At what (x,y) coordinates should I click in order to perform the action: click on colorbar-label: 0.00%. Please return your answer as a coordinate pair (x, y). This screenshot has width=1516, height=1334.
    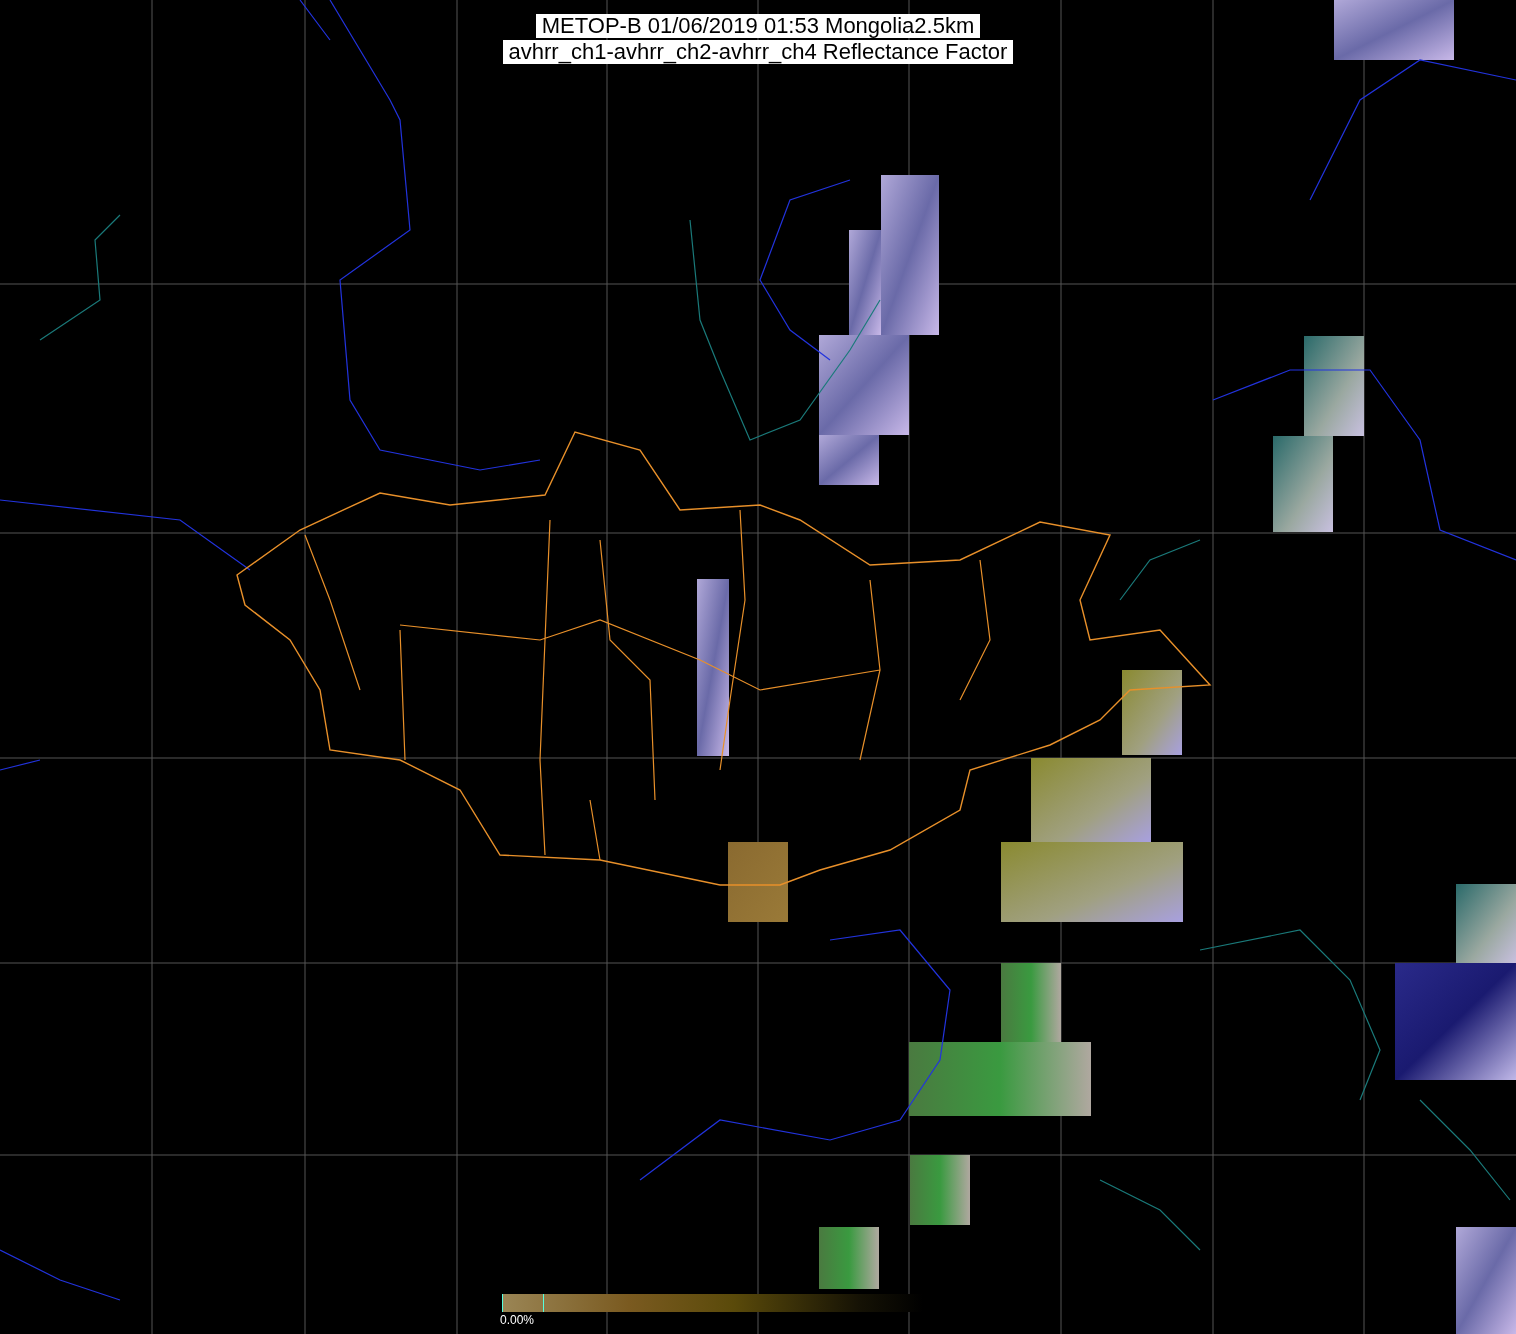
    Looking at the image, I should click on (517, 1320).